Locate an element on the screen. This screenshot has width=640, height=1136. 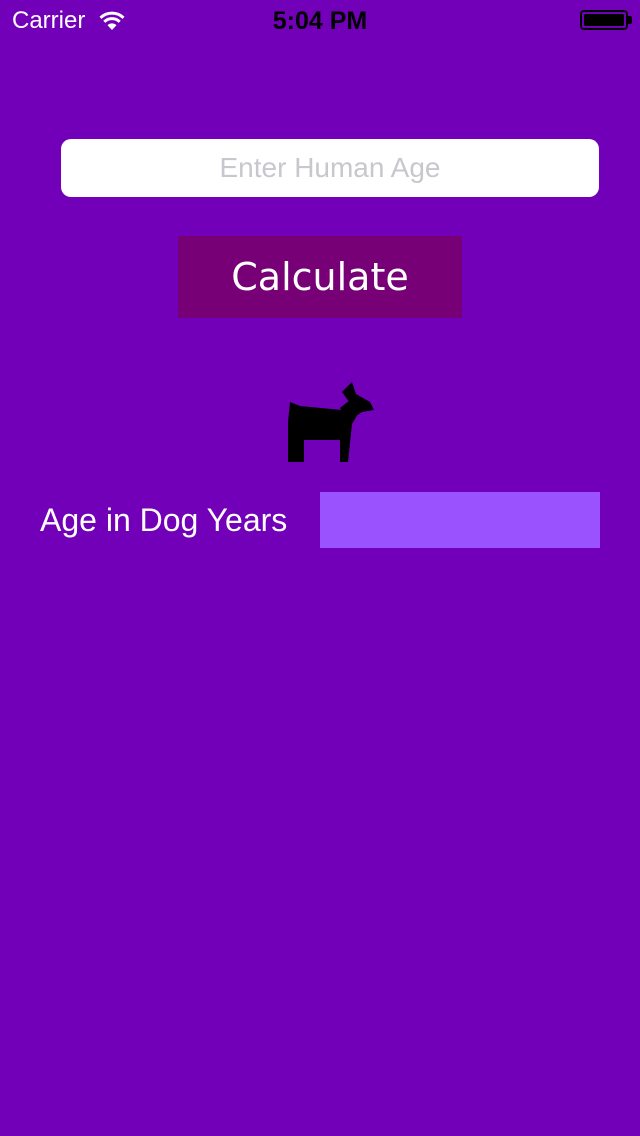
dog-icon is located at coordinates (331, 422).